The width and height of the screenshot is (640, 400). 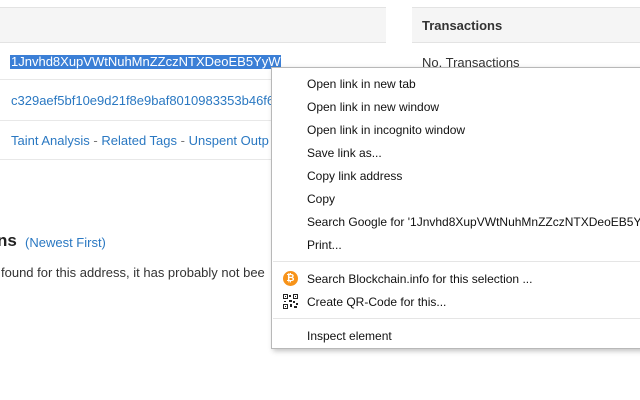 What do you see at coordinates (65, 242) in the screenshot?
I see `newest-first-link: (Newest First)` at bounding box center [65, 242].